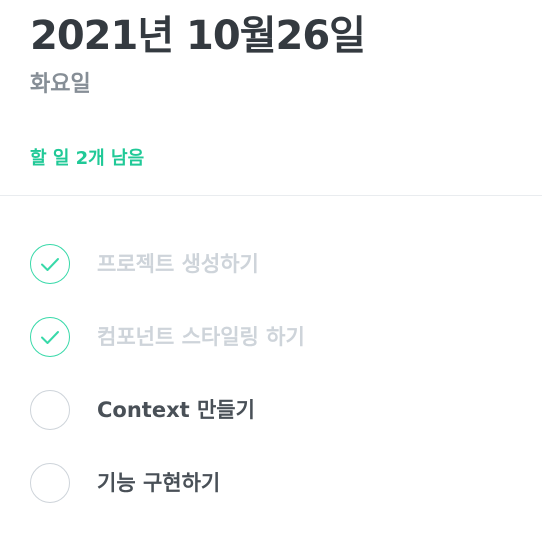 Image resolution: width=542 pixels, height=541 pixels. I want to click on date-title: 2021년 10월26일, so click(198, 36).